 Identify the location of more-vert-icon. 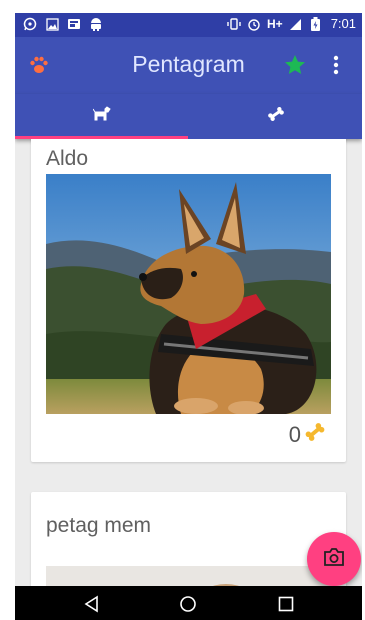
(336, 65).